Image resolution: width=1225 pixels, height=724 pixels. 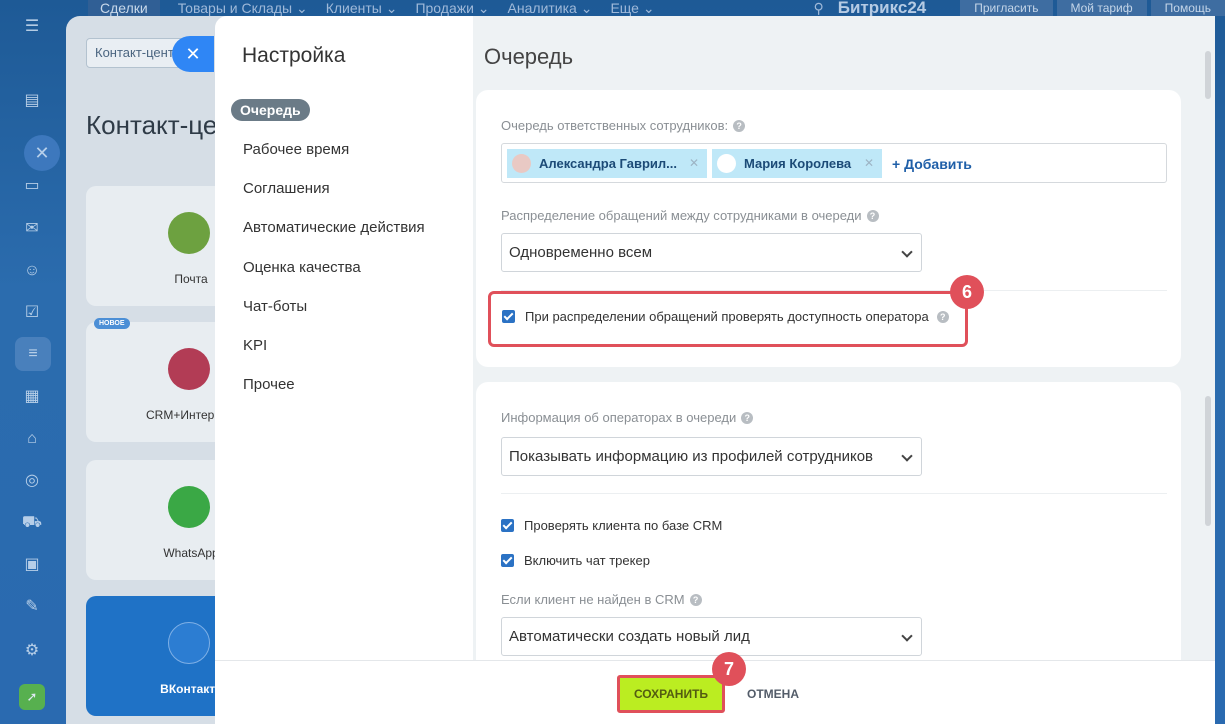 I want to click on warehouse-icon: ⌂, so click(x=32, y=439).